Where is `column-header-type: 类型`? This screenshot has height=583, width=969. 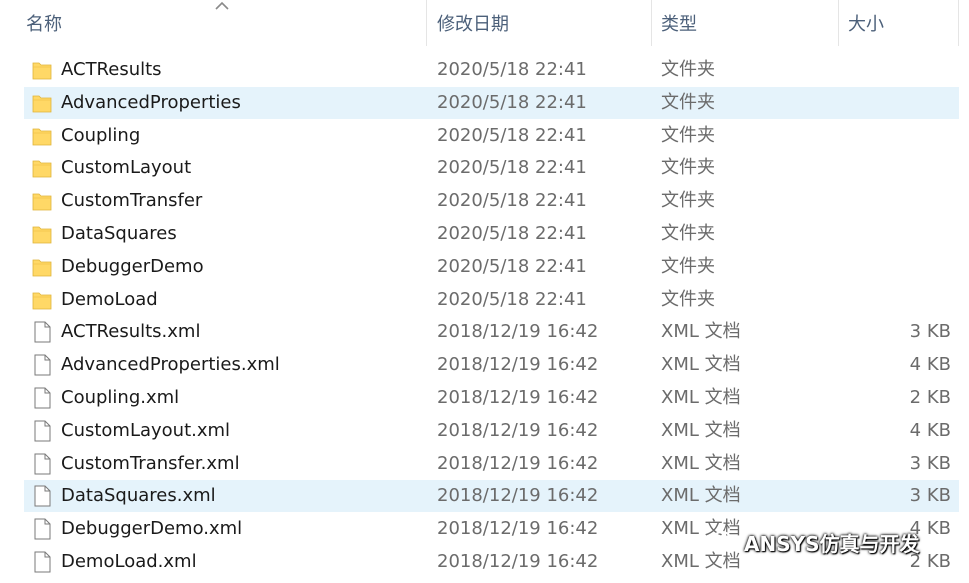
column-header-type: 类型 is located at coordinates (749, 23).